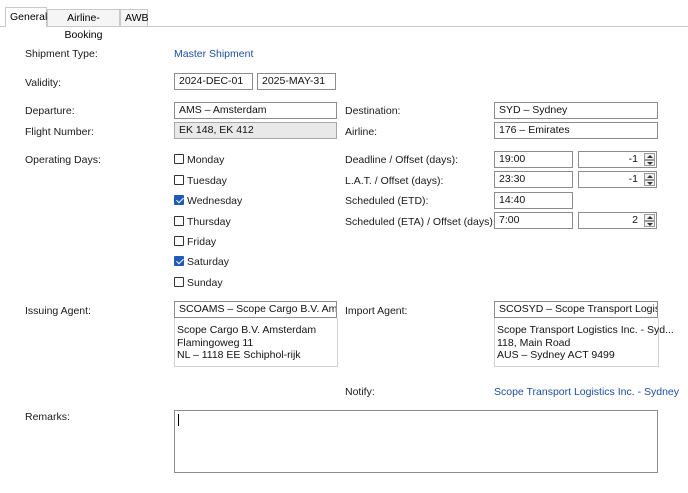  Describe the element at coordinates (296, 81) in the screenshot. I see `validity-to-field: 2025-MAY-31` at that location.